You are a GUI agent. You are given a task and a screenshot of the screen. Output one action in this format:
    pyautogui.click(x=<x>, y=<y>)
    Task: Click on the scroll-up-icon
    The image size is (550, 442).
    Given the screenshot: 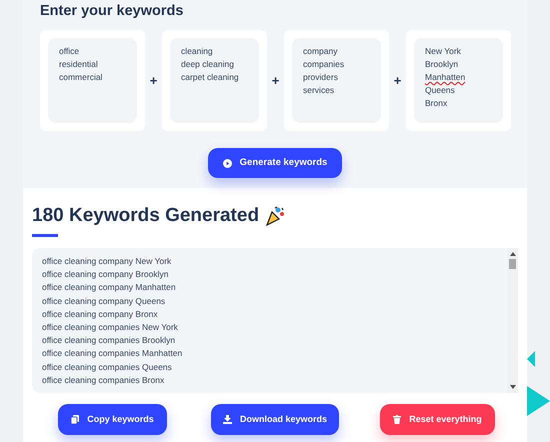 What is the action you would take?
    pyautogui.click(x=513, y=254)
    